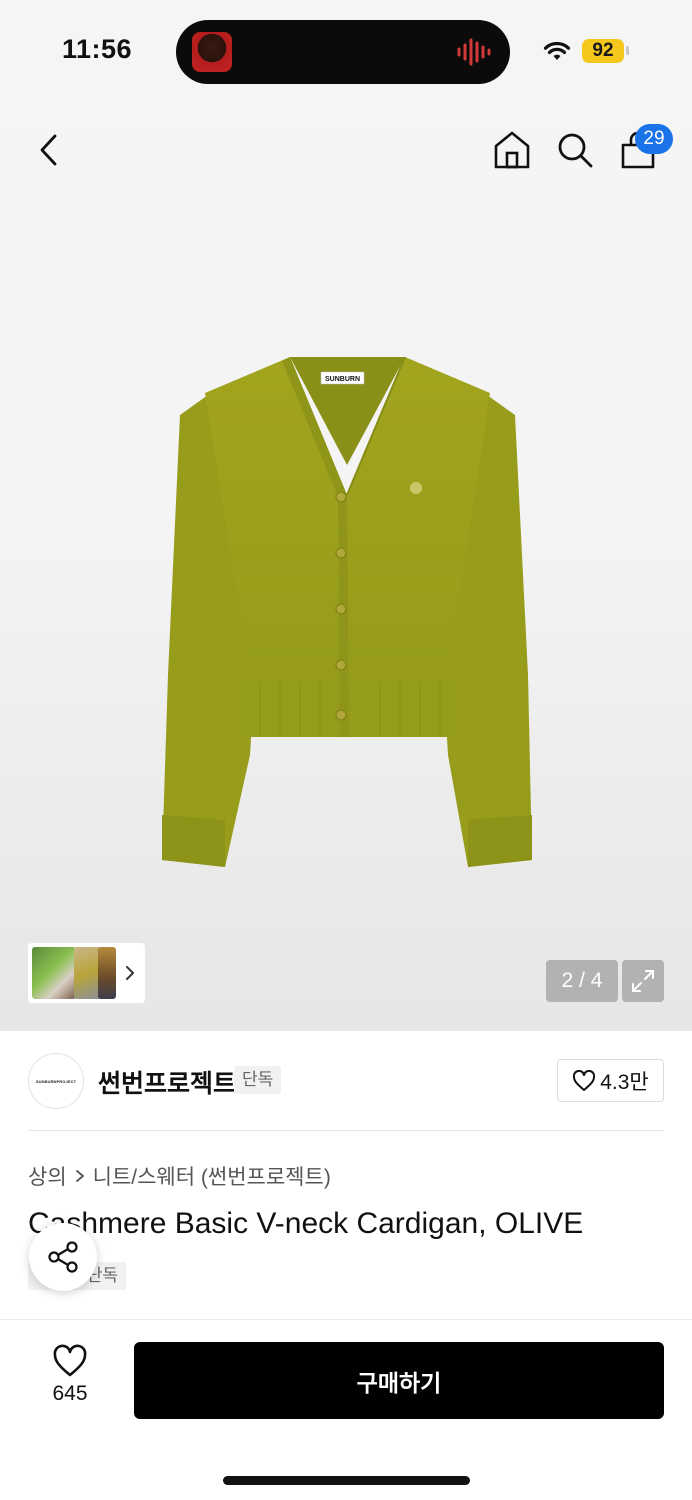 This screenshot has height=1500, width=692. Describe the element at coordinates (346, 1480) in the screenshot. I see `home-indicator` at that location.